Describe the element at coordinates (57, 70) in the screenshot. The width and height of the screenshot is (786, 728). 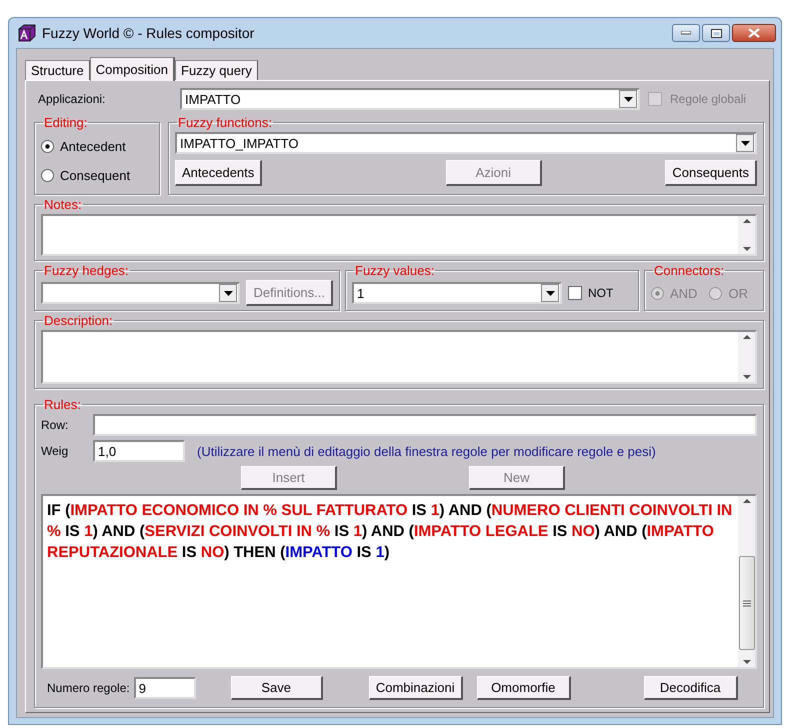
I see `tab: Structure` at that location.